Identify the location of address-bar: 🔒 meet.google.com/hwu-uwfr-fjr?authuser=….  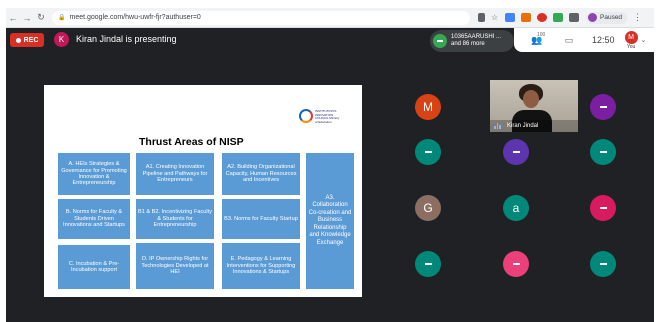
(261, 17).